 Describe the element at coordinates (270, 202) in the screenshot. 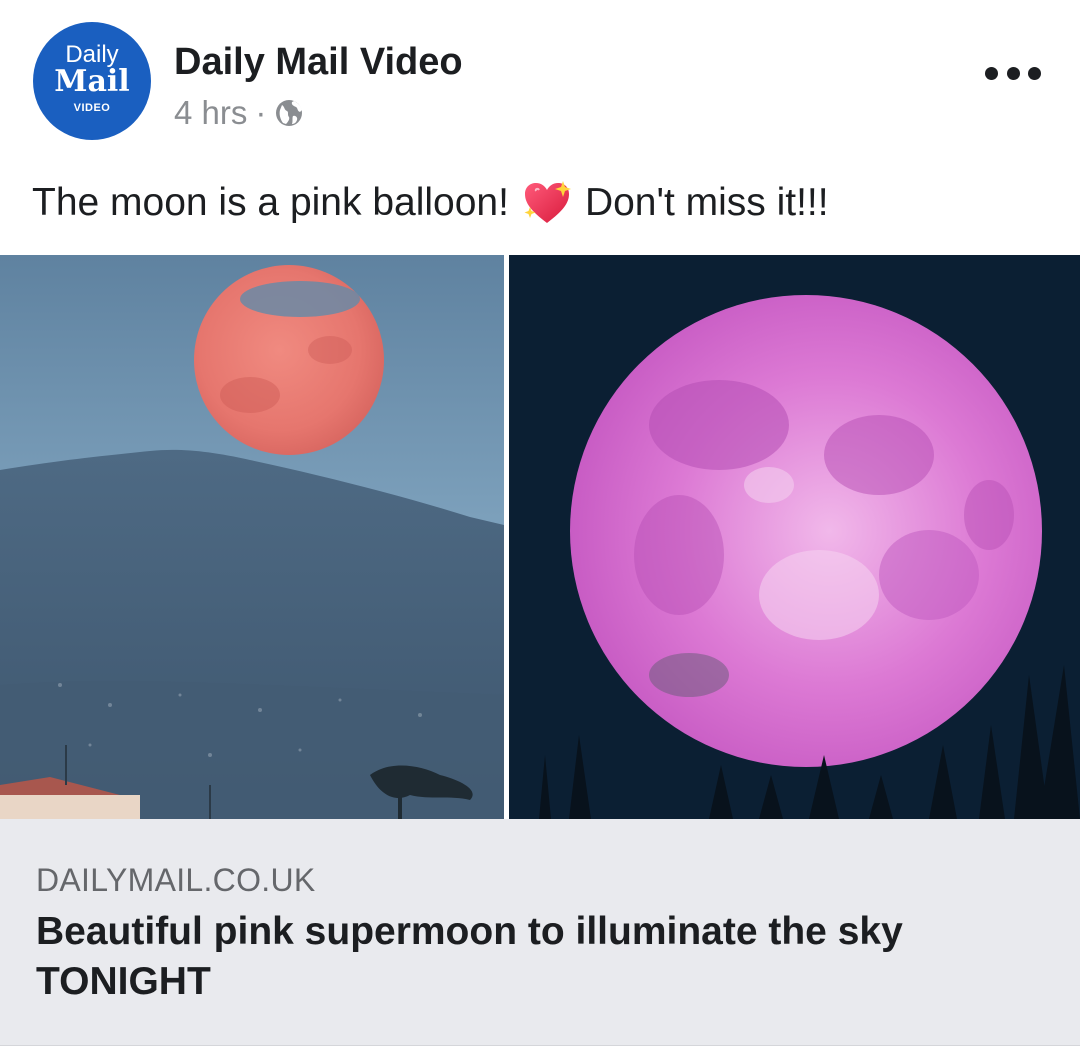

I see `caption-text-before: The moon is a pink balloon!` at that location.